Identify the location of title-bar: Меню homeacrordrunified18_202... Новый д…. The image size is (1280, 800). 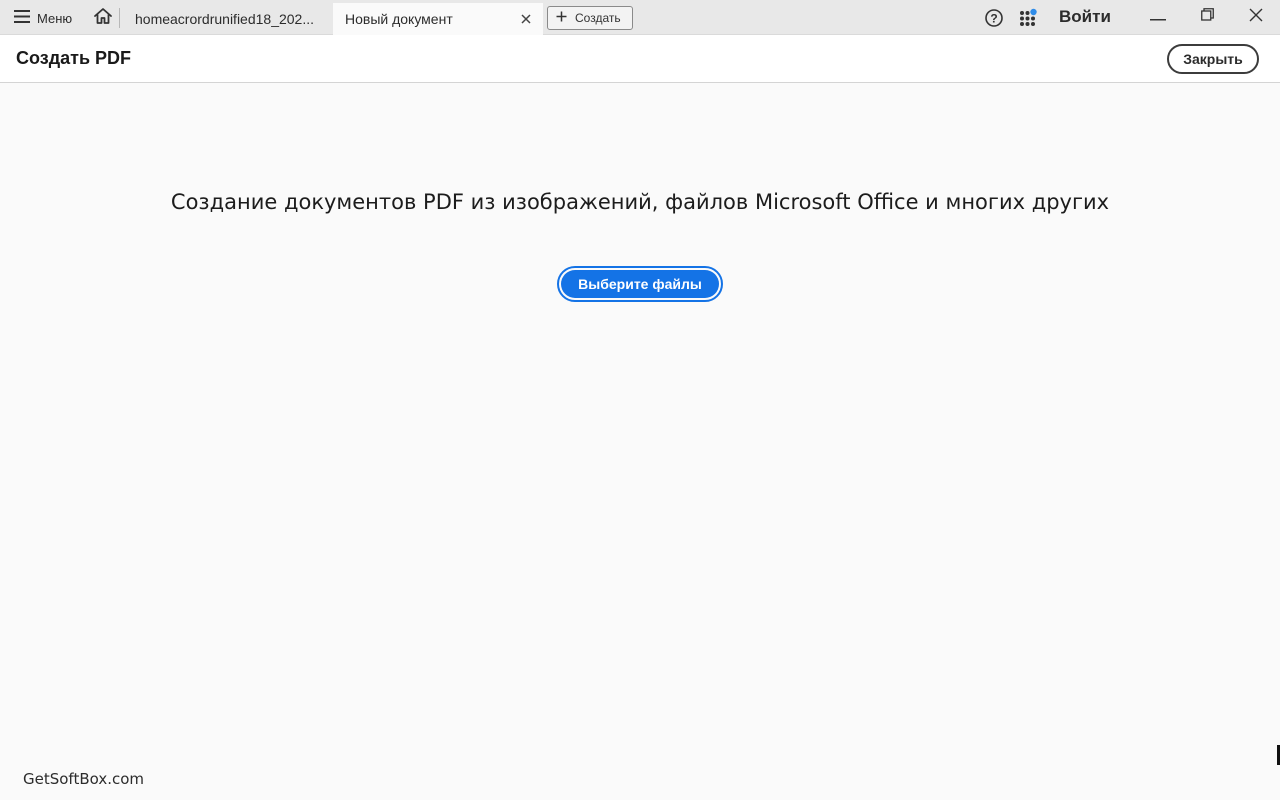
(640, 17).